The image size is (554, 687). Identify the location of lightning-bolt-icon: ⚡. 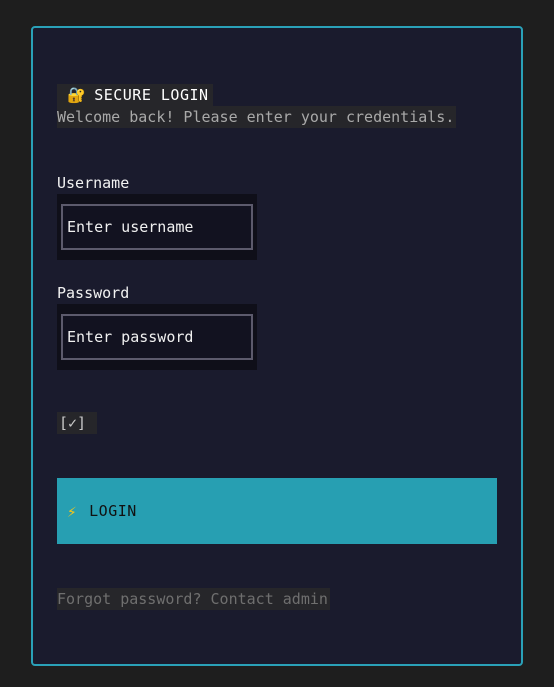
(72, 511).